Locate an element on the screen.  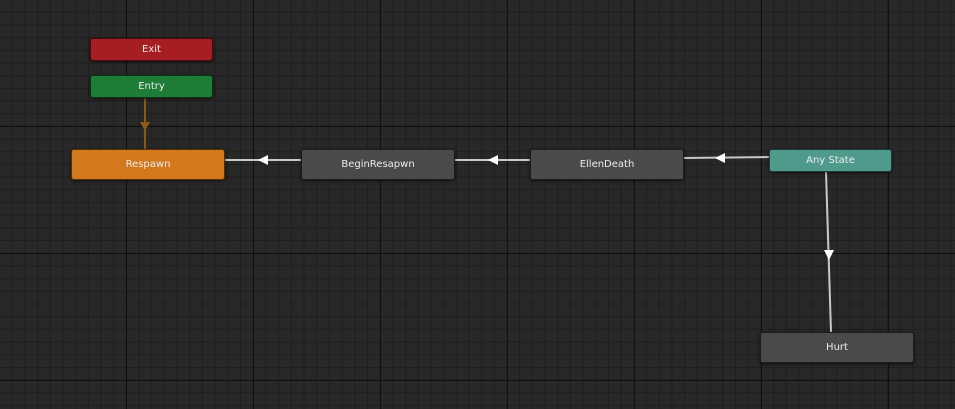
transition-arrow-death-to-begin is located at coordinates (493, 160).